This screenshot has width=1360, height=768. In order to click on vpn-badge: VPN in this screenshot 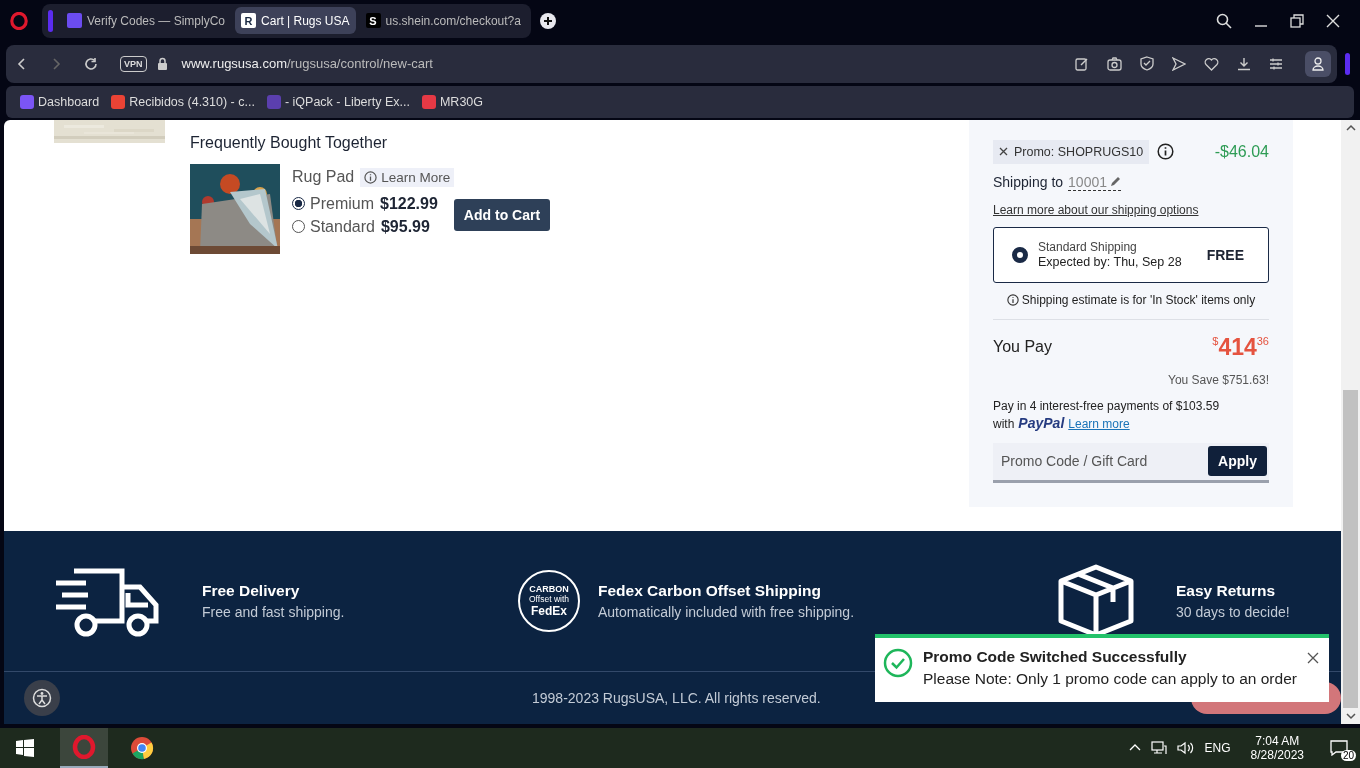, I will do `click(133, 63)`.